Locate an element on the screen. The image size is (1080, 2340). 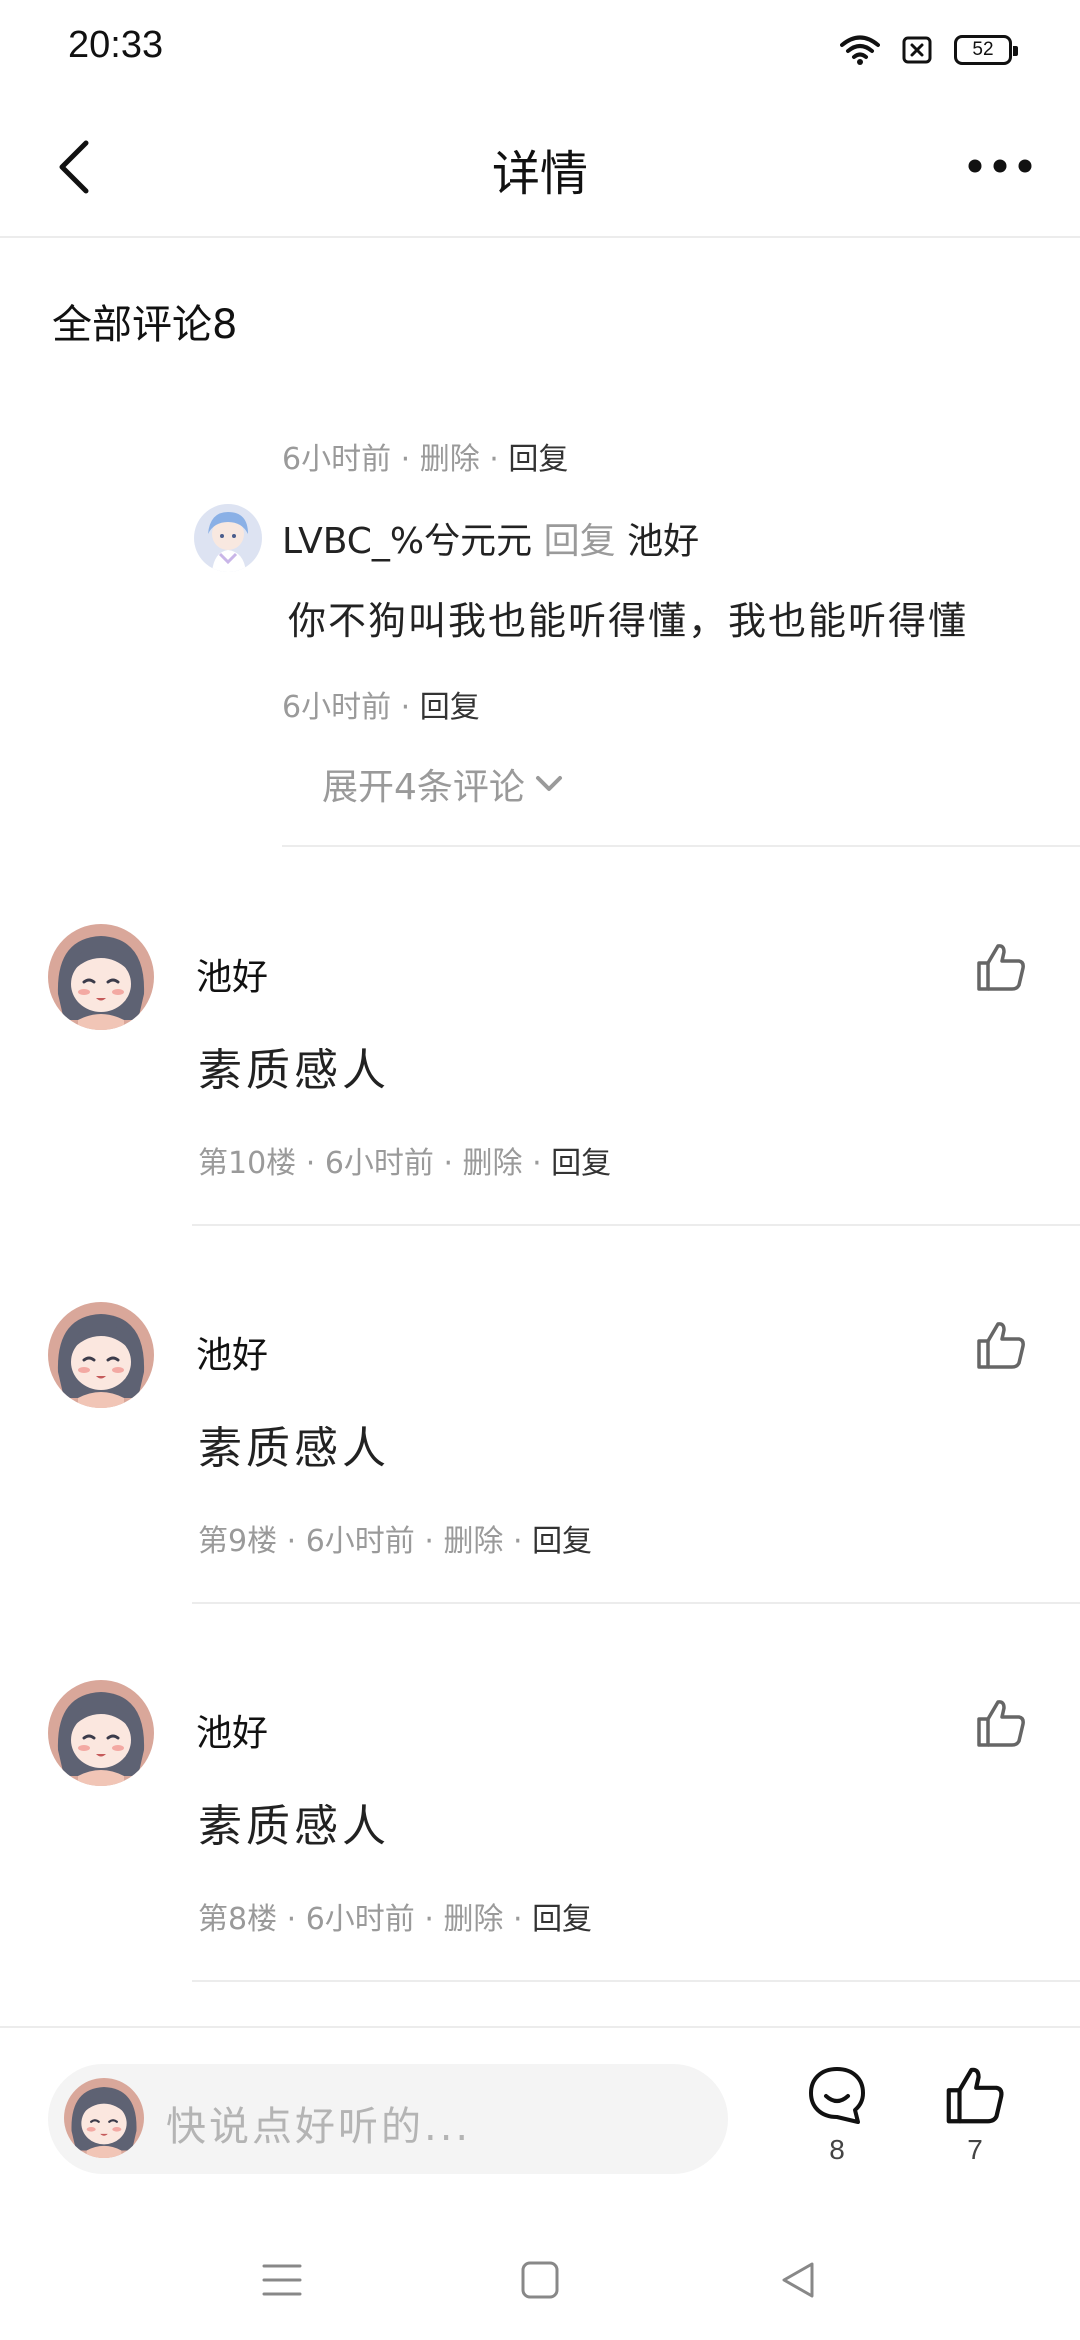
page-title: 详情 is located at coordinates (539, 174).